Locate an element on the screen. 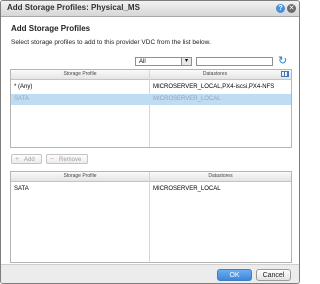 This screenshot has width=320, height=284. column-chooser-icon is located at coordinates (285, 74).